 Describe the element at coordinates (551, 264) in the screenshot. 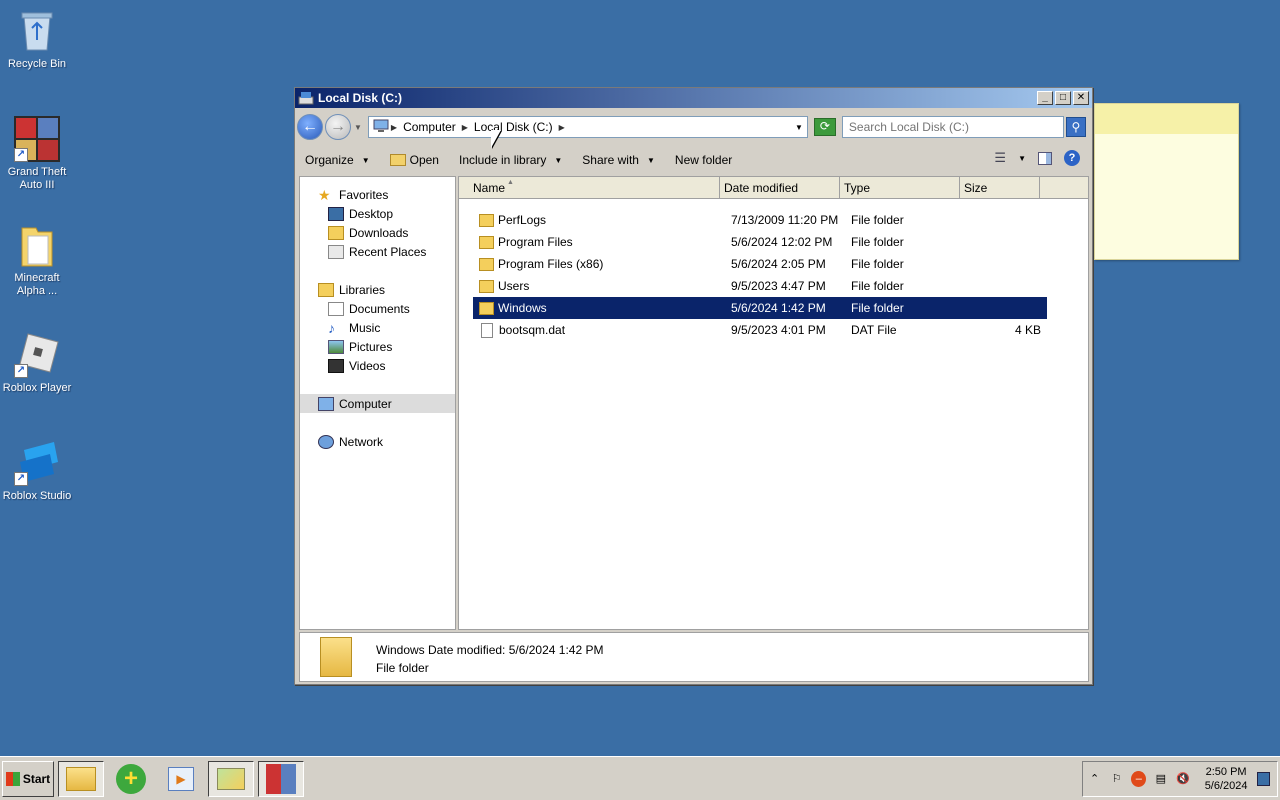

I see `file-name: Program Files (x86)` at that location.